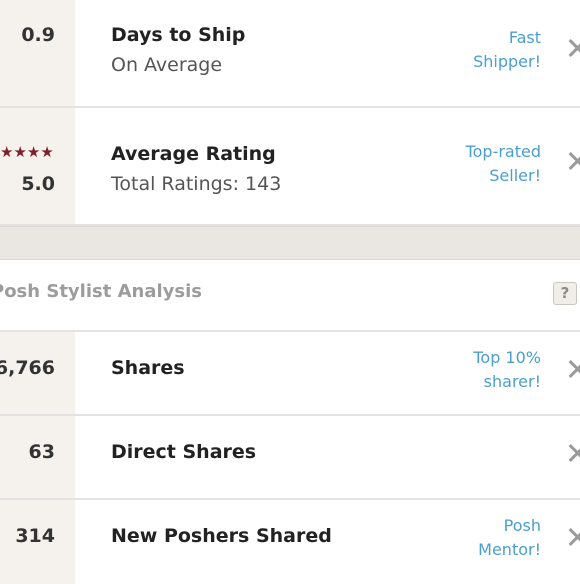 The image size is (580, 584). Describe the element at coordinates (193, 154) in the screenshot. I see `average-rating-title: Average Rating` at that location.